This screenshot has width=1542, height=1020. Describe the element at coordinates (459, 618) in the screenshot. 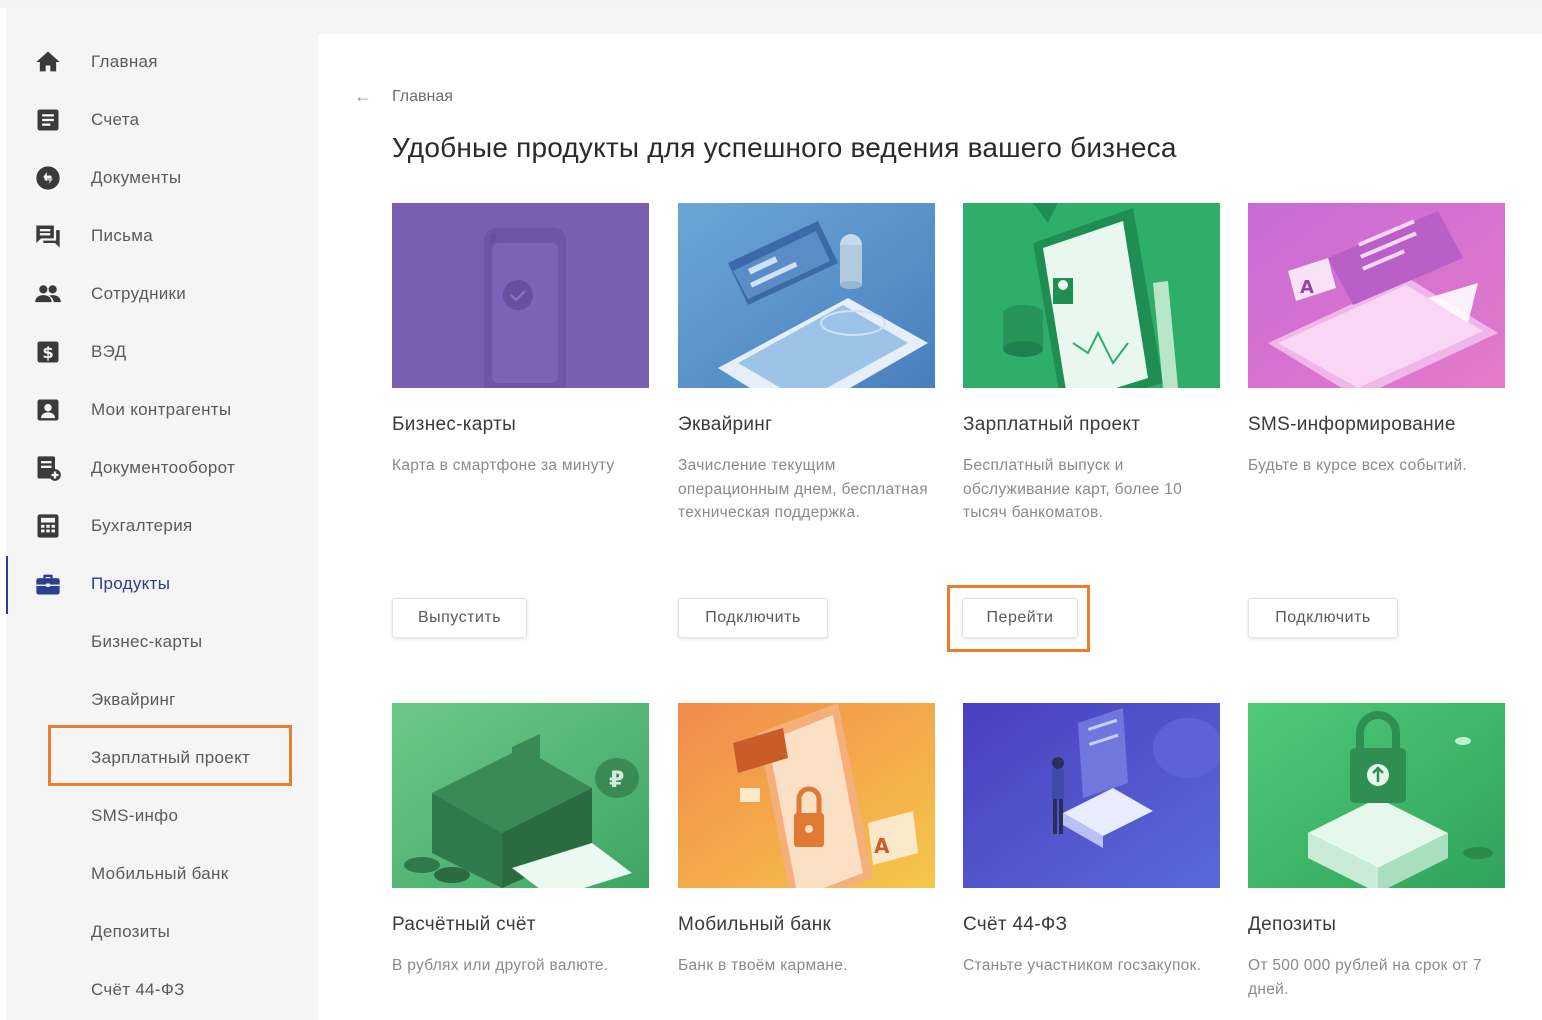

I see `issue-button: Выпустить` at that location.